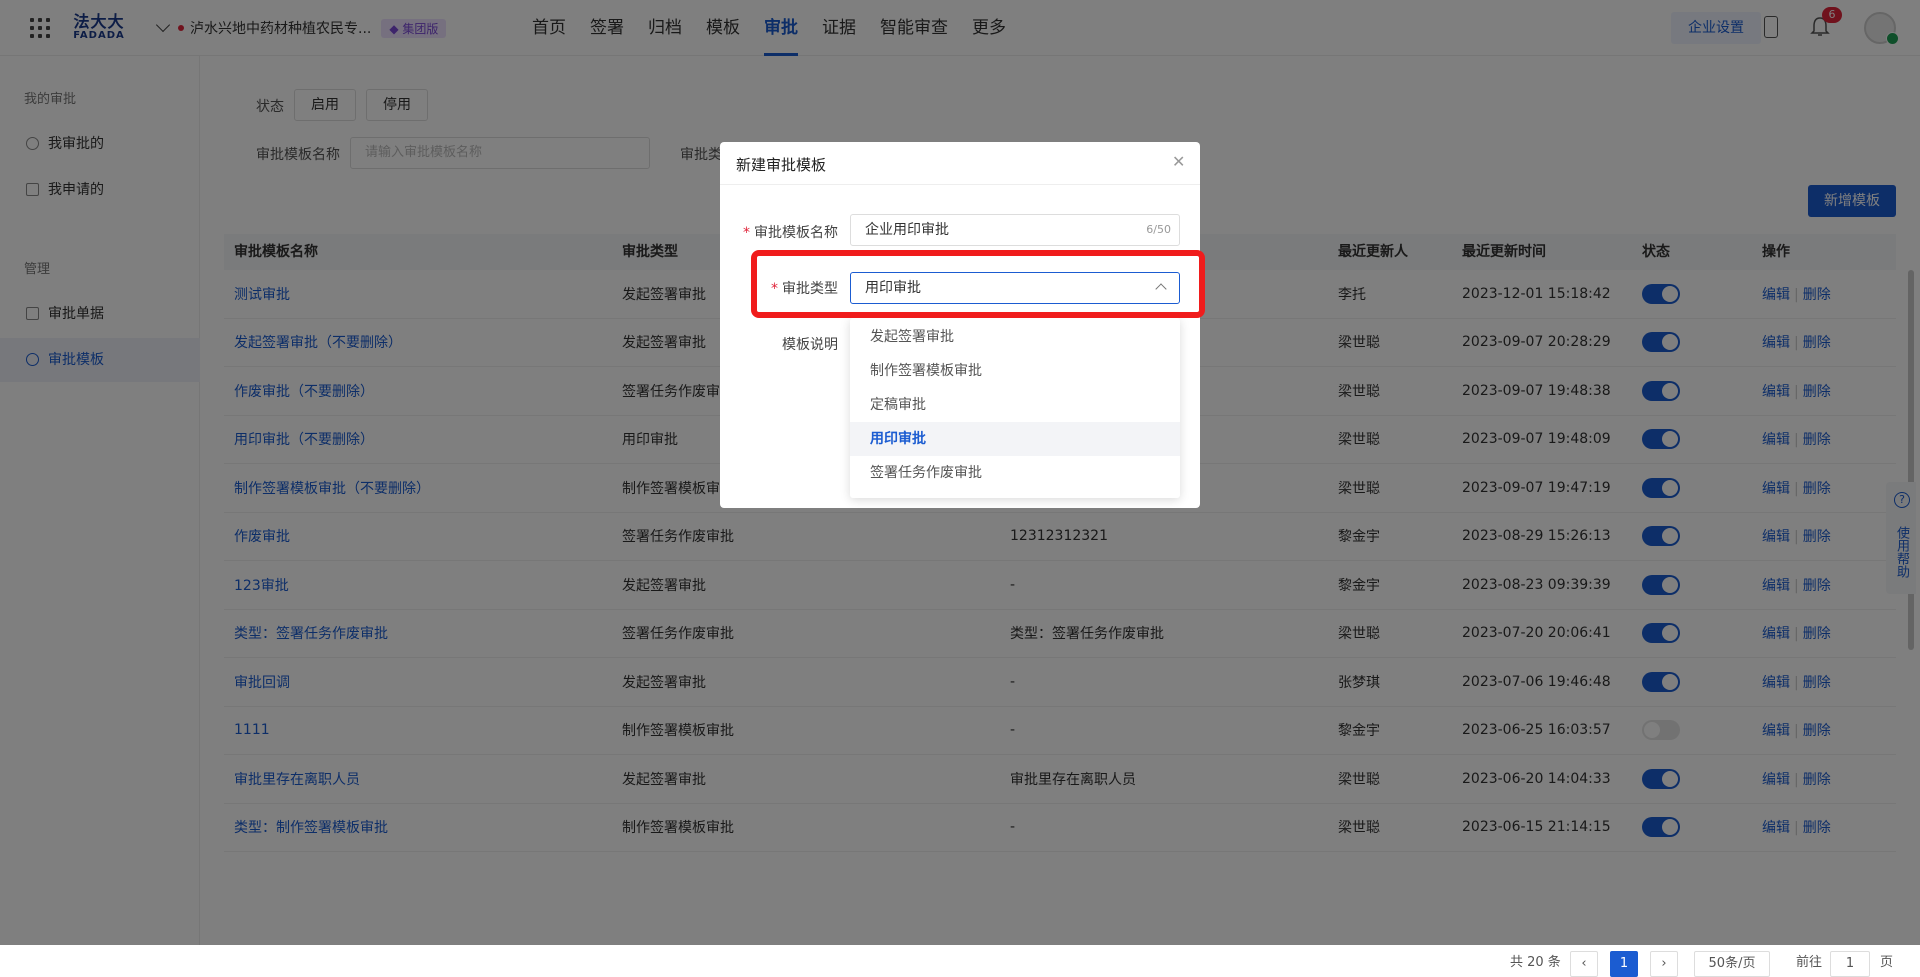 This screenshot has height=977, width=1920. Describe the element at coordinates (1887, 962) in the screenshot. I see `goto-unit-label: 页` at that location.